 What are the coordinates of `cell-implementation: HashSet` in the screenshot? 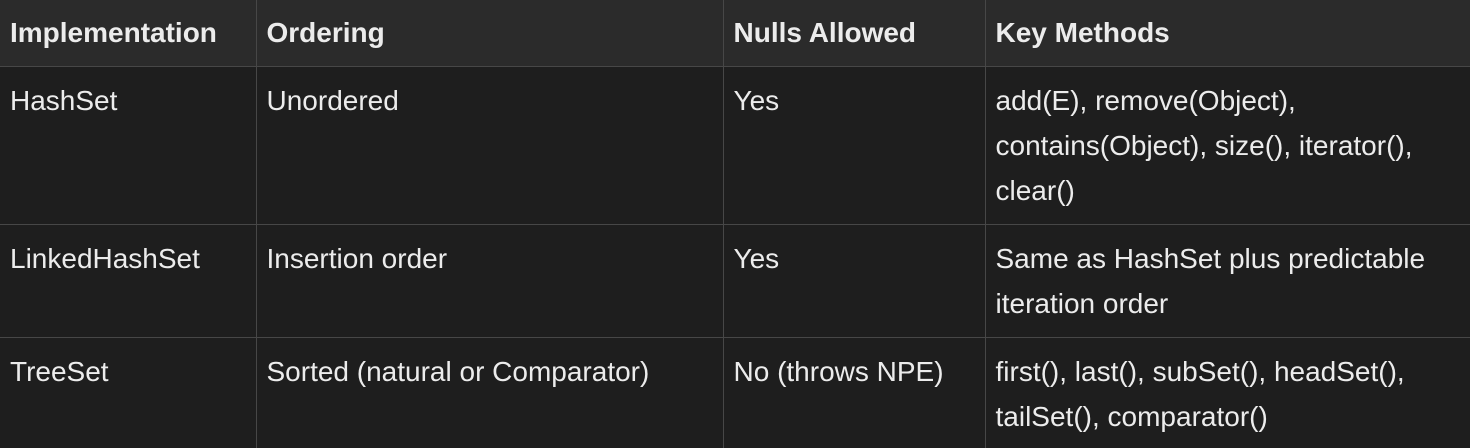 It's located at (128, 145).